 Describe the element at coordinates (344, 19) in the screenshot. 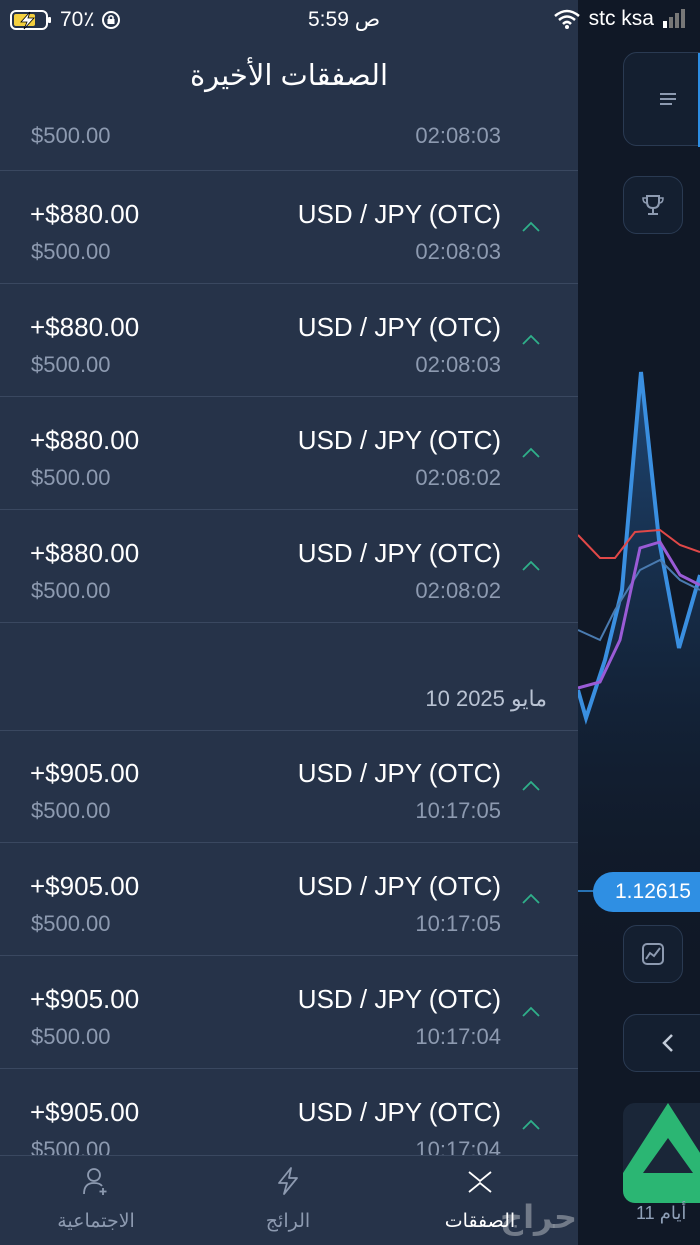

I see `clock: 5:59 ص` at that location.